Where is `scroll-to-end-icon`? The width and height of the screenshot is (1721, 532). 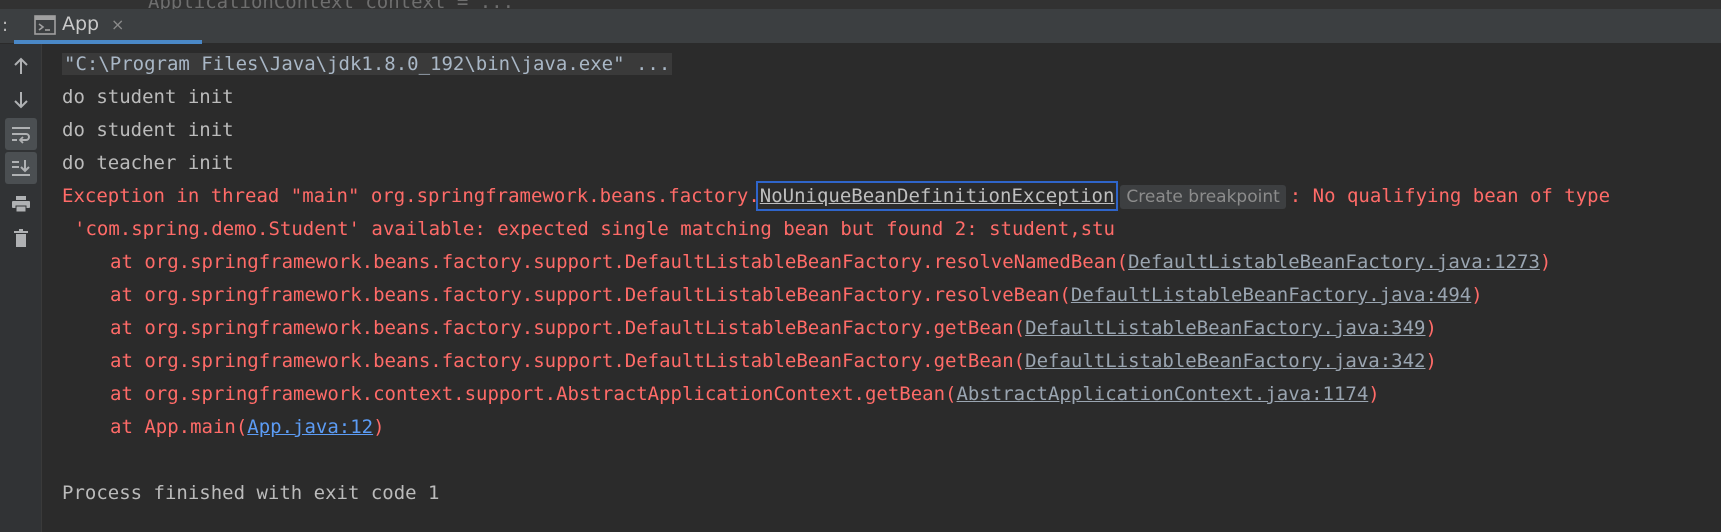 scroll-to-end-icon is located at coordinates (21, 168).